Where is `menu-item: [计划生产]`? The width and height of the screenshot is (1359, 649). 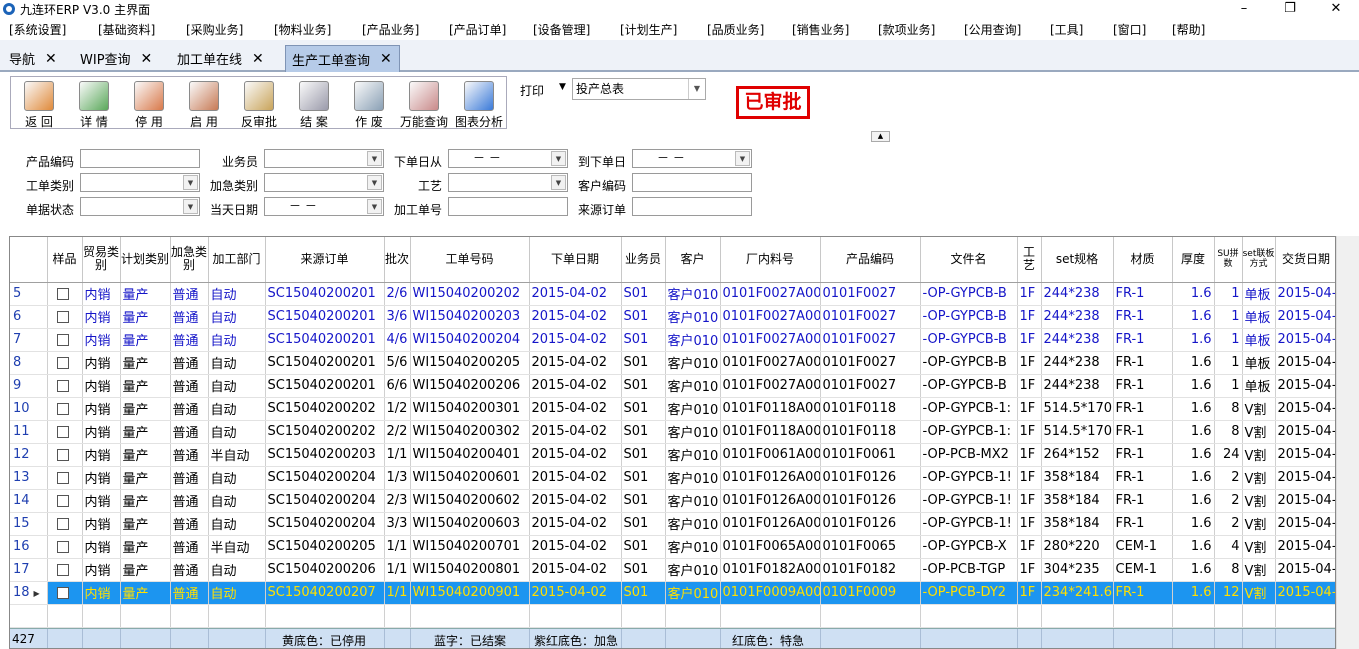 menu-item: [计划生产] is located at coordinates (648, 29).